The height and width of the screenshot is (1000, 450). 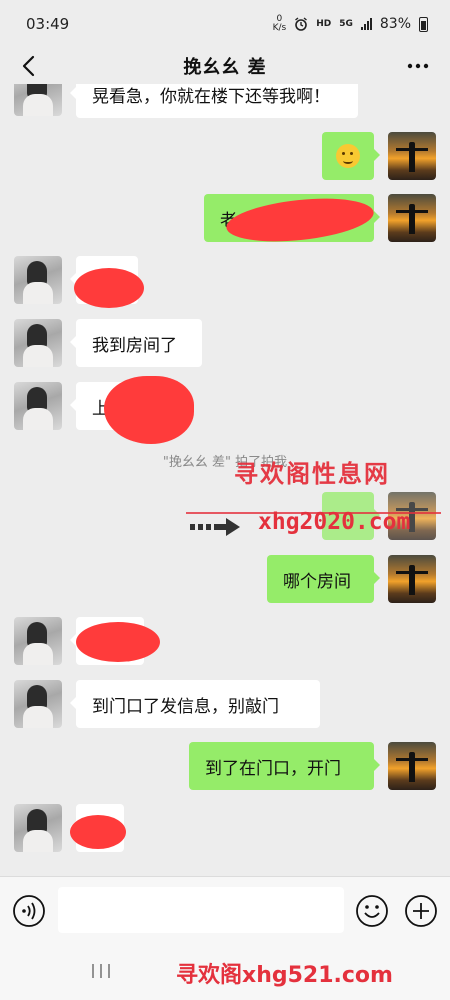 I want to click on message-bubble-outgoing: 到了在门口，开门, so click(x=284, y=766).